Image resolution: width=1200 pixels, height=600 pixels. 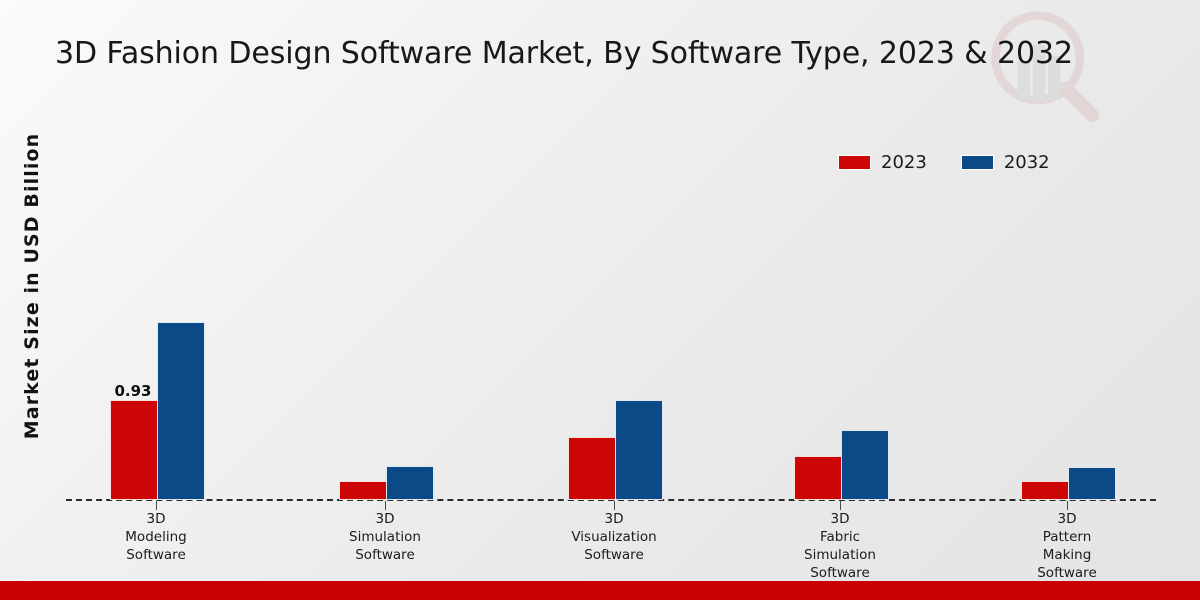 I want to click on x-axis-label-4: 3D Fabric Simulation Software, so click(x=840, y=546).